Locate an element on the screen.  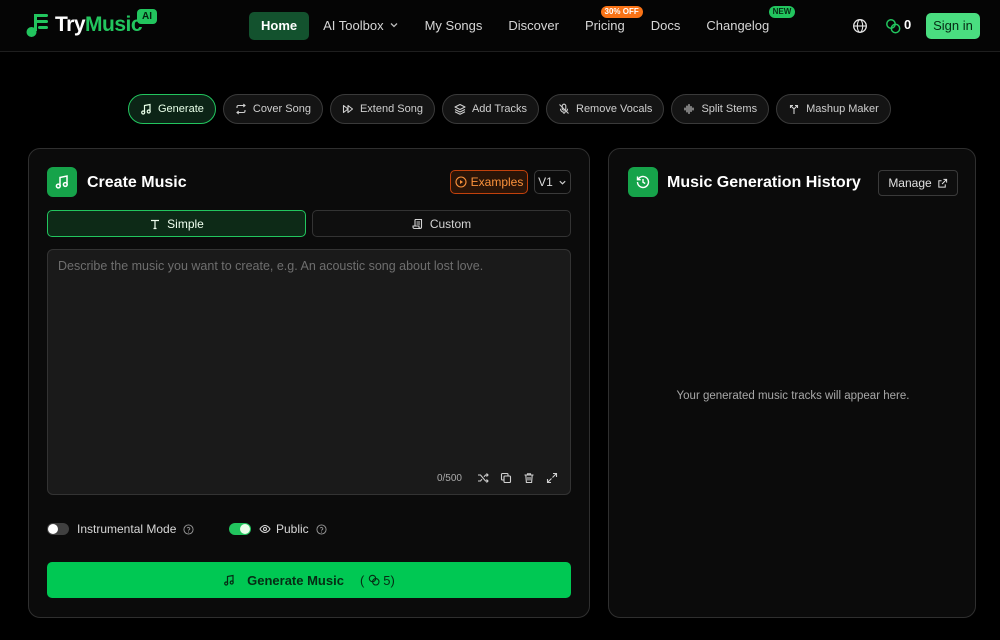
copy-button is located at coordinates (506, 478).